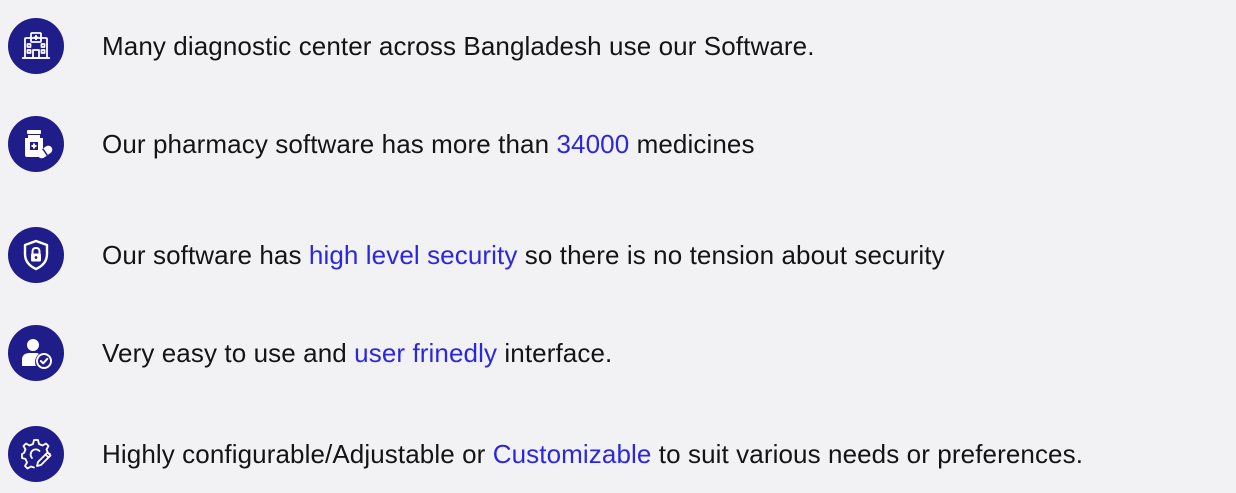  Describe the element at coordinates (36, 353) in the screenshot. I see `user-check-icon` at that location.